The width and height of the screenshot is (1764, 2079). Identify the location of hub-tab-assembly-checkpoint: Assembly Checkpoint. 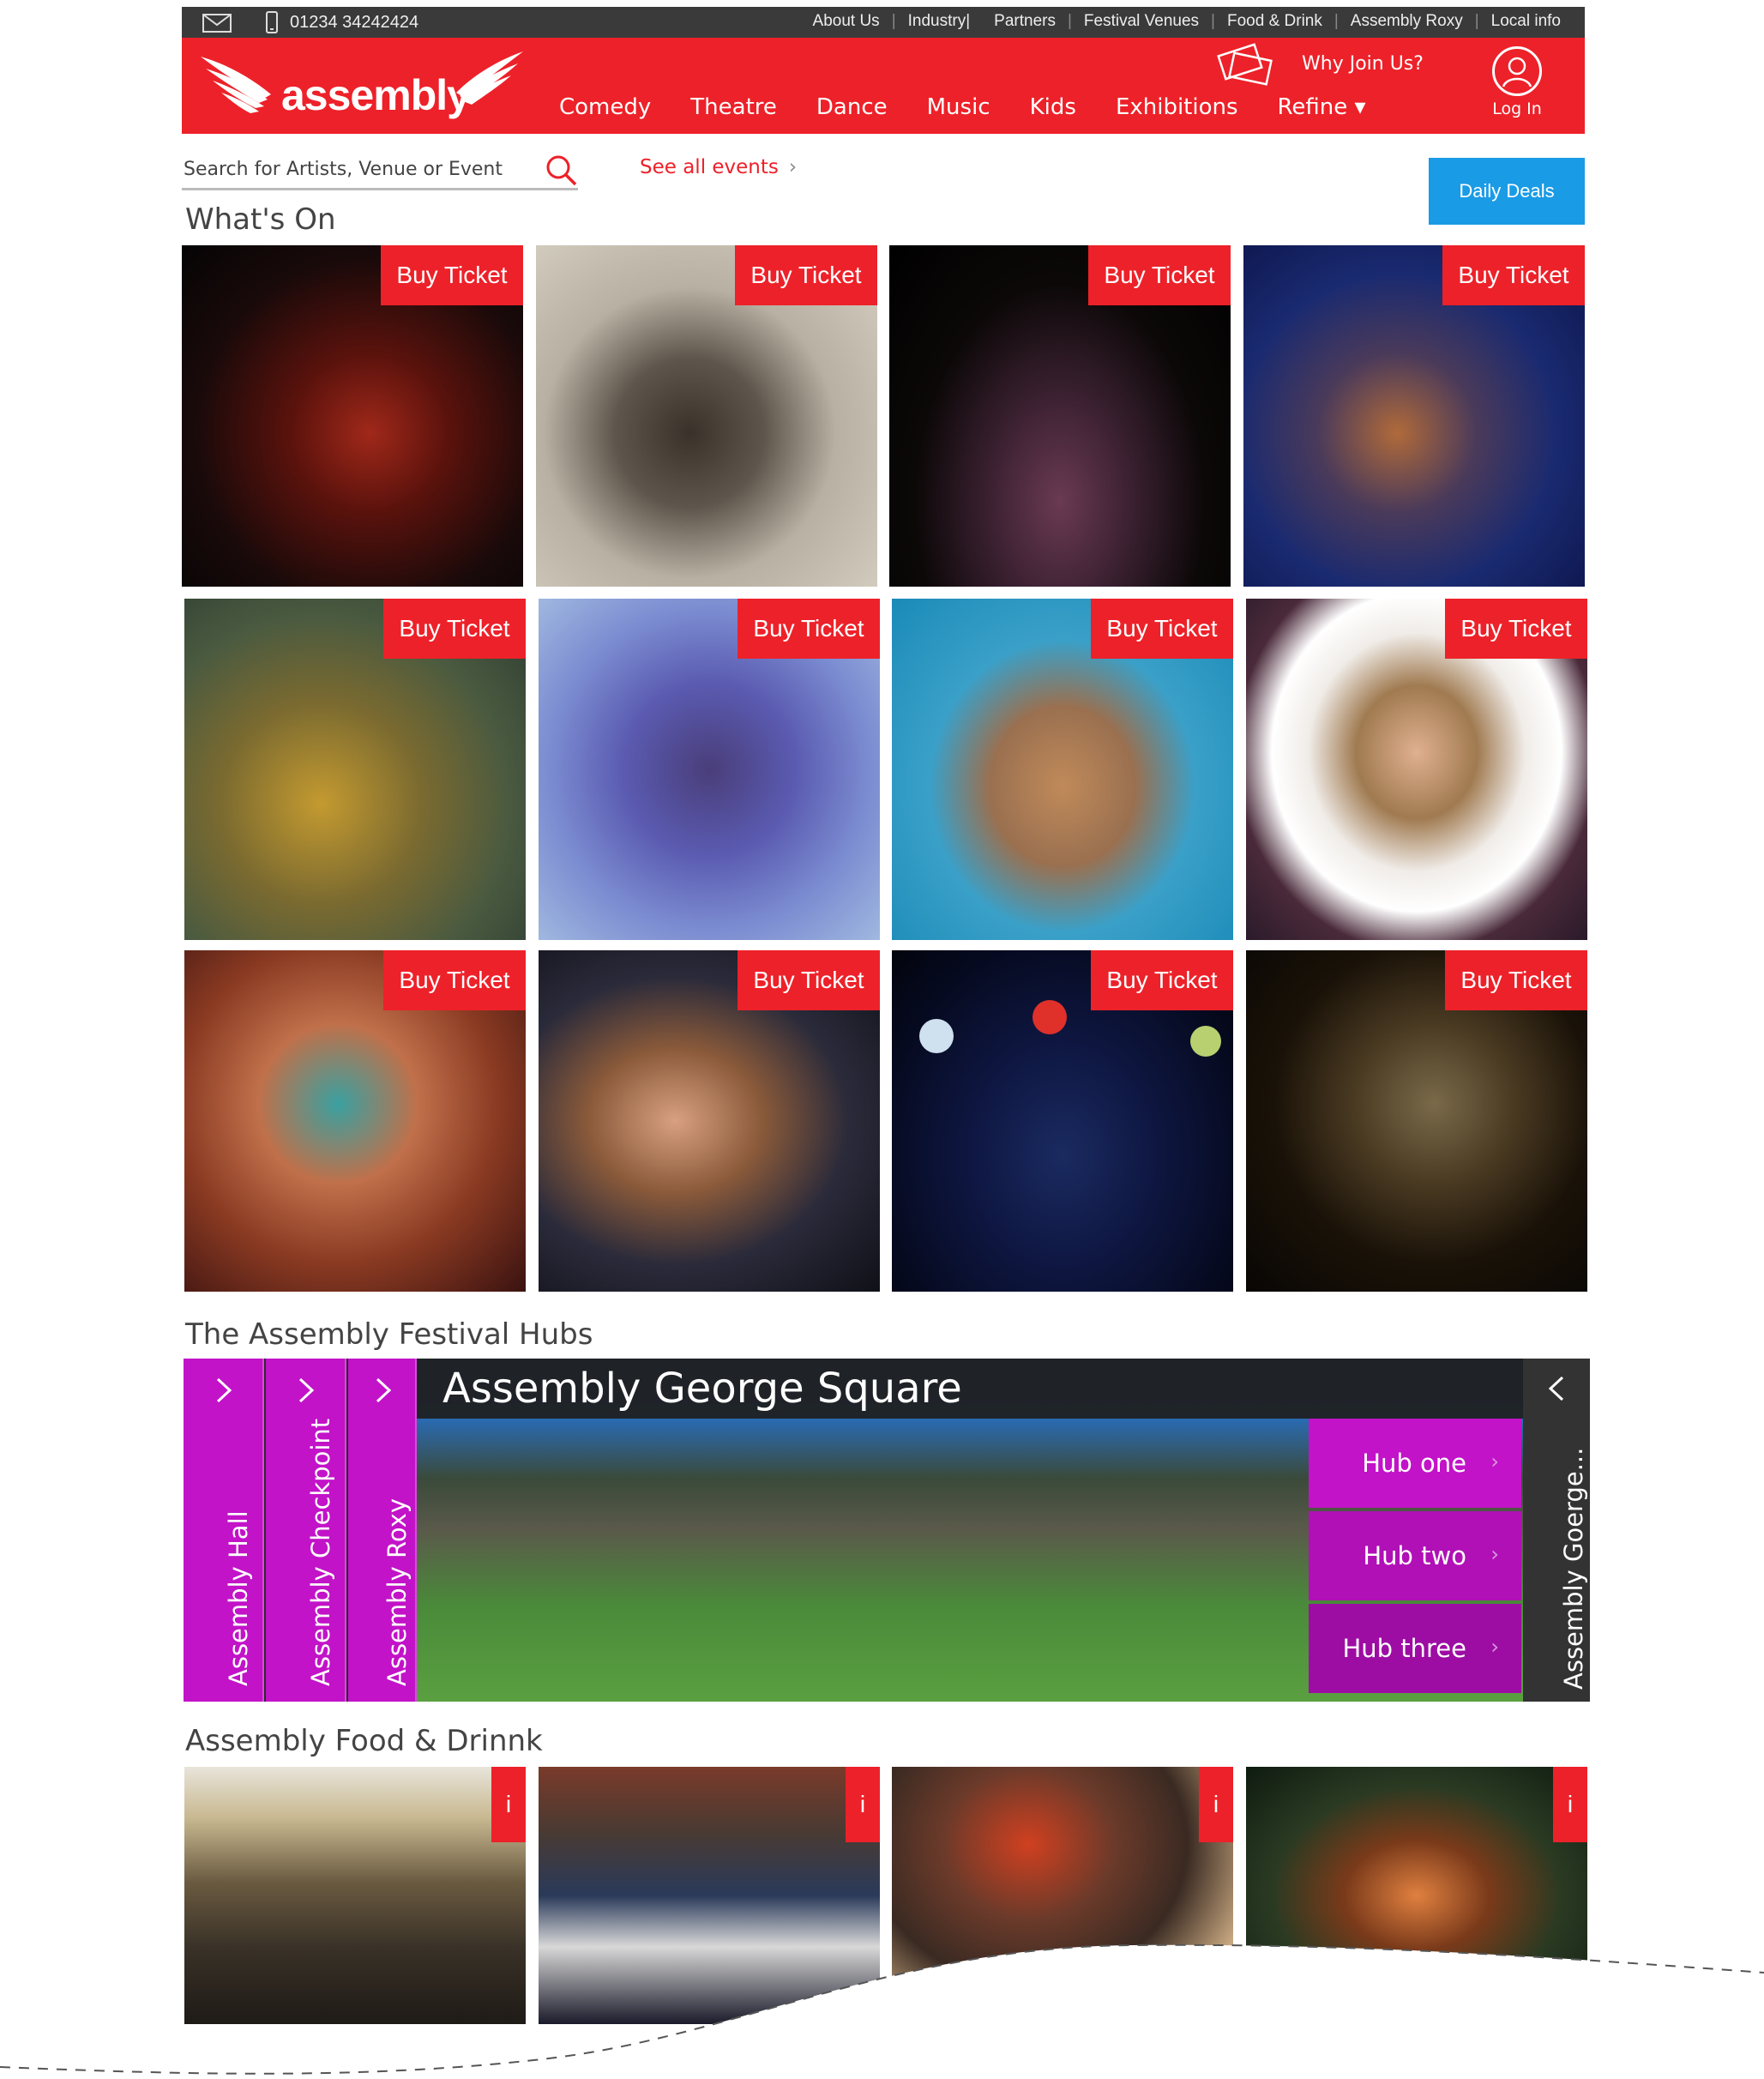
(306, 1530).